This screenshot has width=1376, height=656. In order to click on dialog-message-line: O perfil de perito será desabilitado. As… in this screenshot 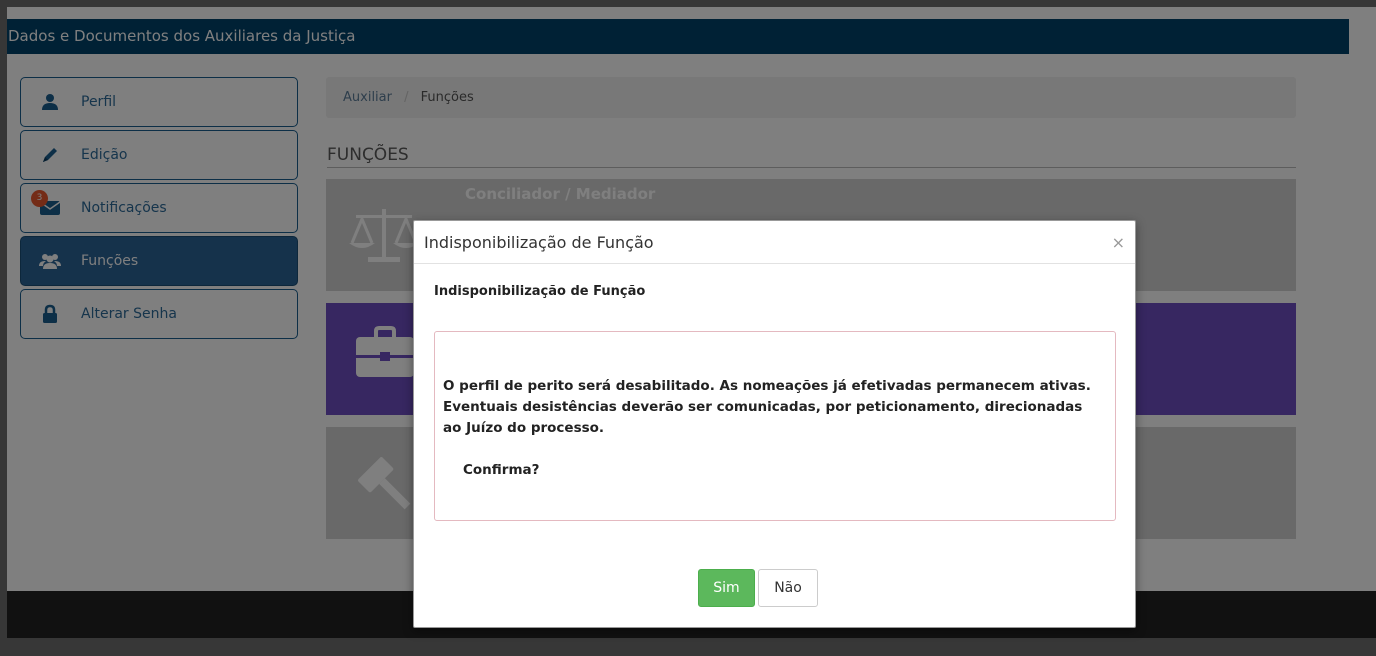, I will do `click(767, 386)`.